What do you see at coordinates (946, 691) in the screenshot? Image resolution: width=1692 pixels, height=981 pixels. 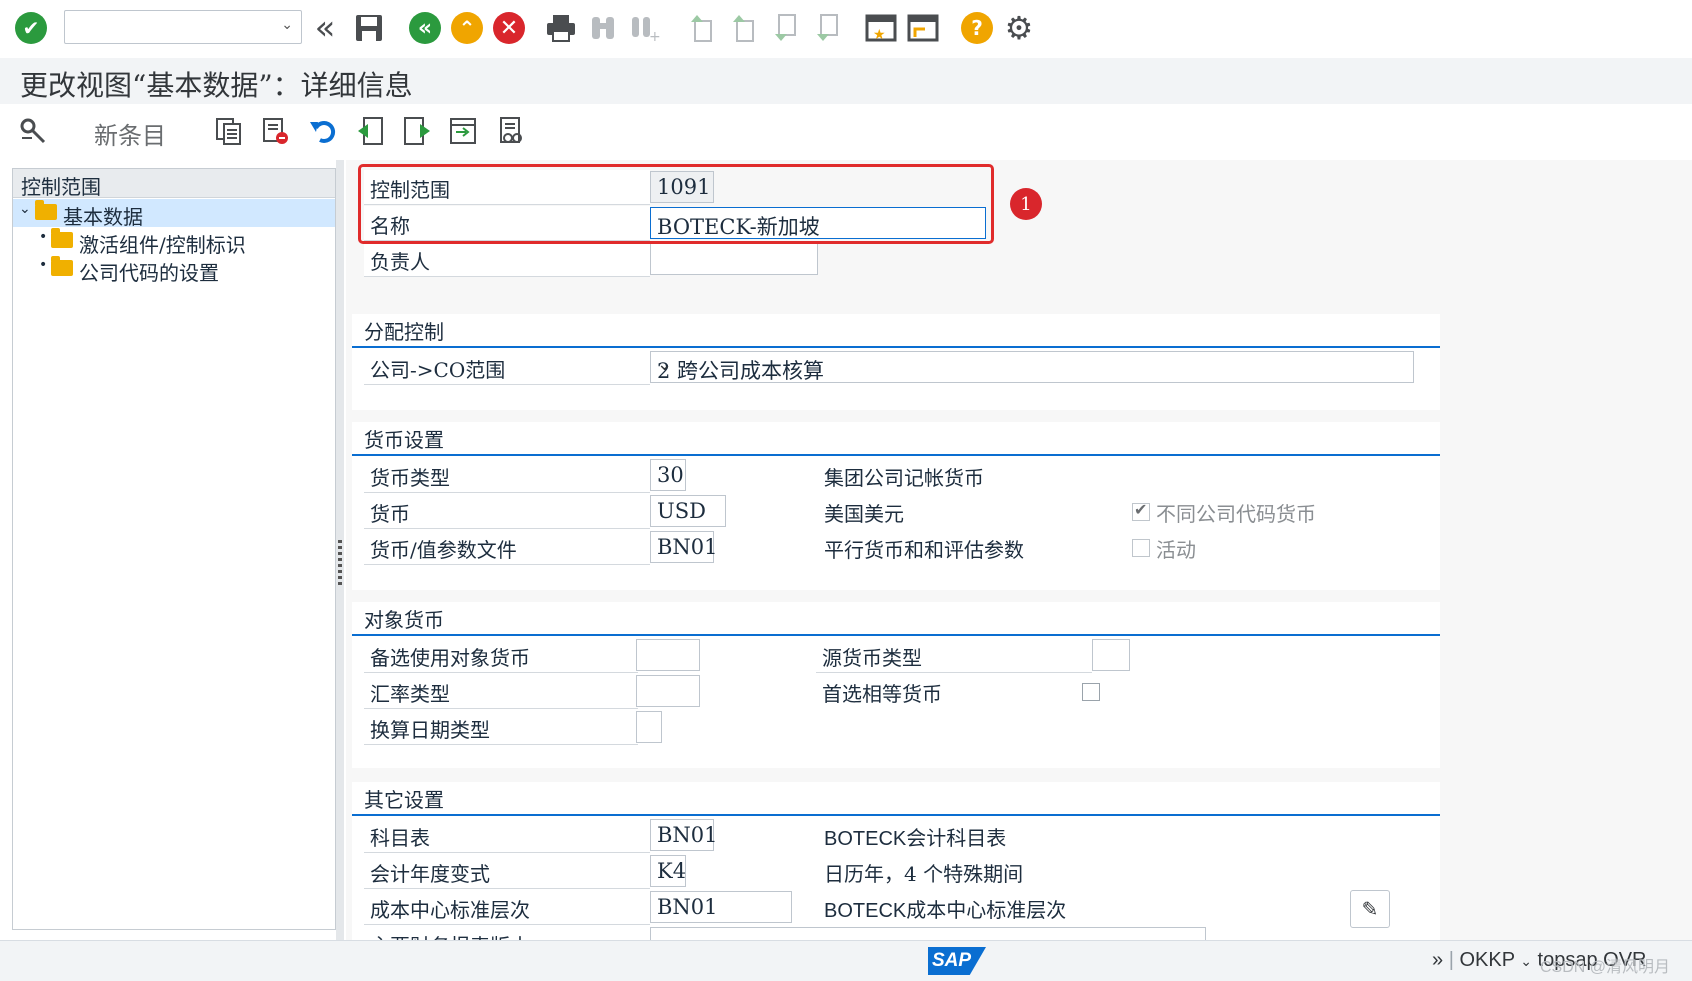 I see `preferred-equal-currency-label-cell: 首选相等货币` at bounding box center [946, 691].